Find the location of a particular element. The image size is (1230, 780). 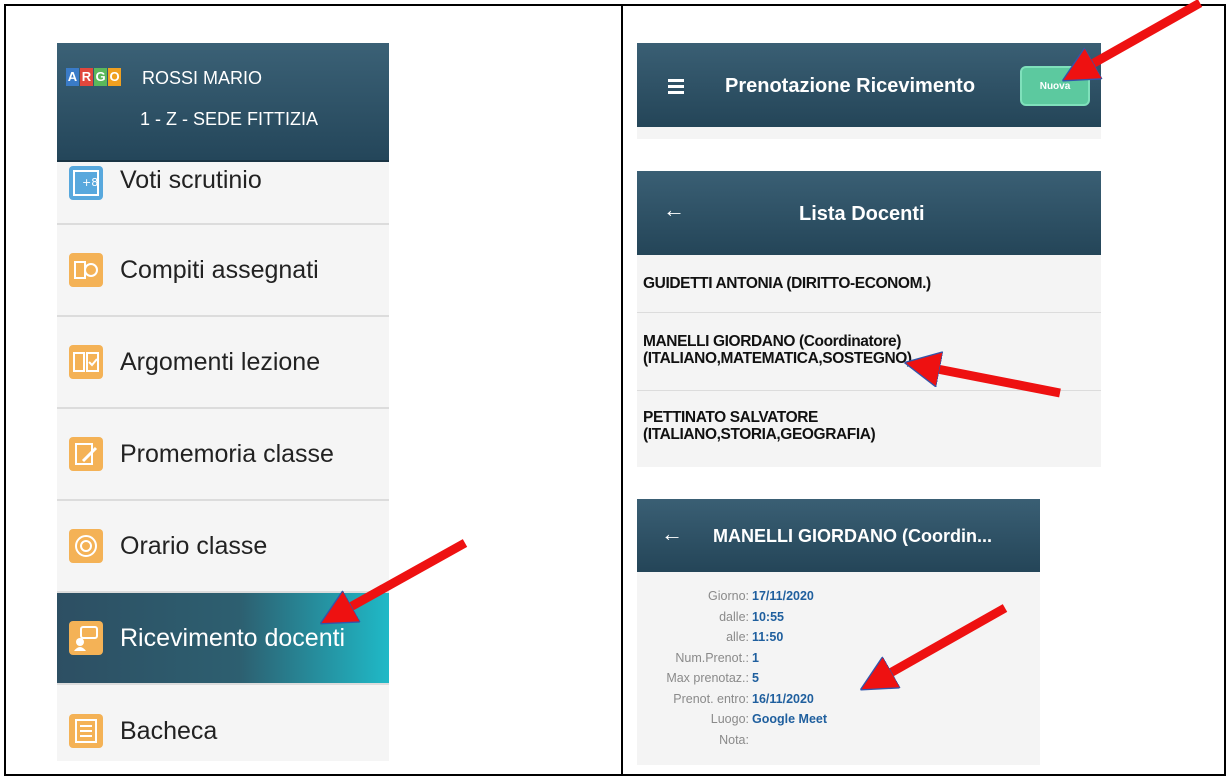

field-value: 1 is located at coordinates (755, 657).